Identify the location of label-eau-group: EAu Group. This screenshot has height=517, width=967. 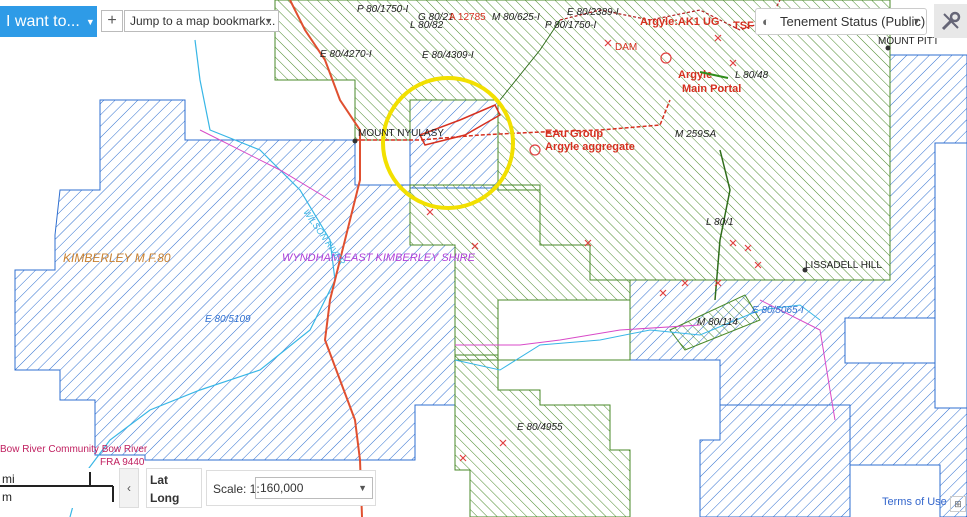
(574, 134).